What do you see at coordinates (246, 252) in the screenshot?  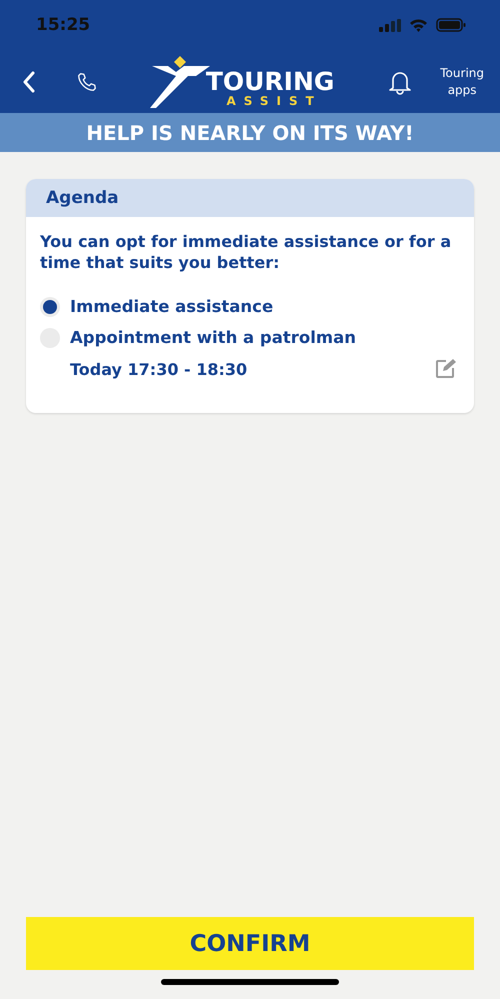 I see `intro-text: You can opt for immediate assistance or for a time that suits you better:` at bounding box center [246, 252].